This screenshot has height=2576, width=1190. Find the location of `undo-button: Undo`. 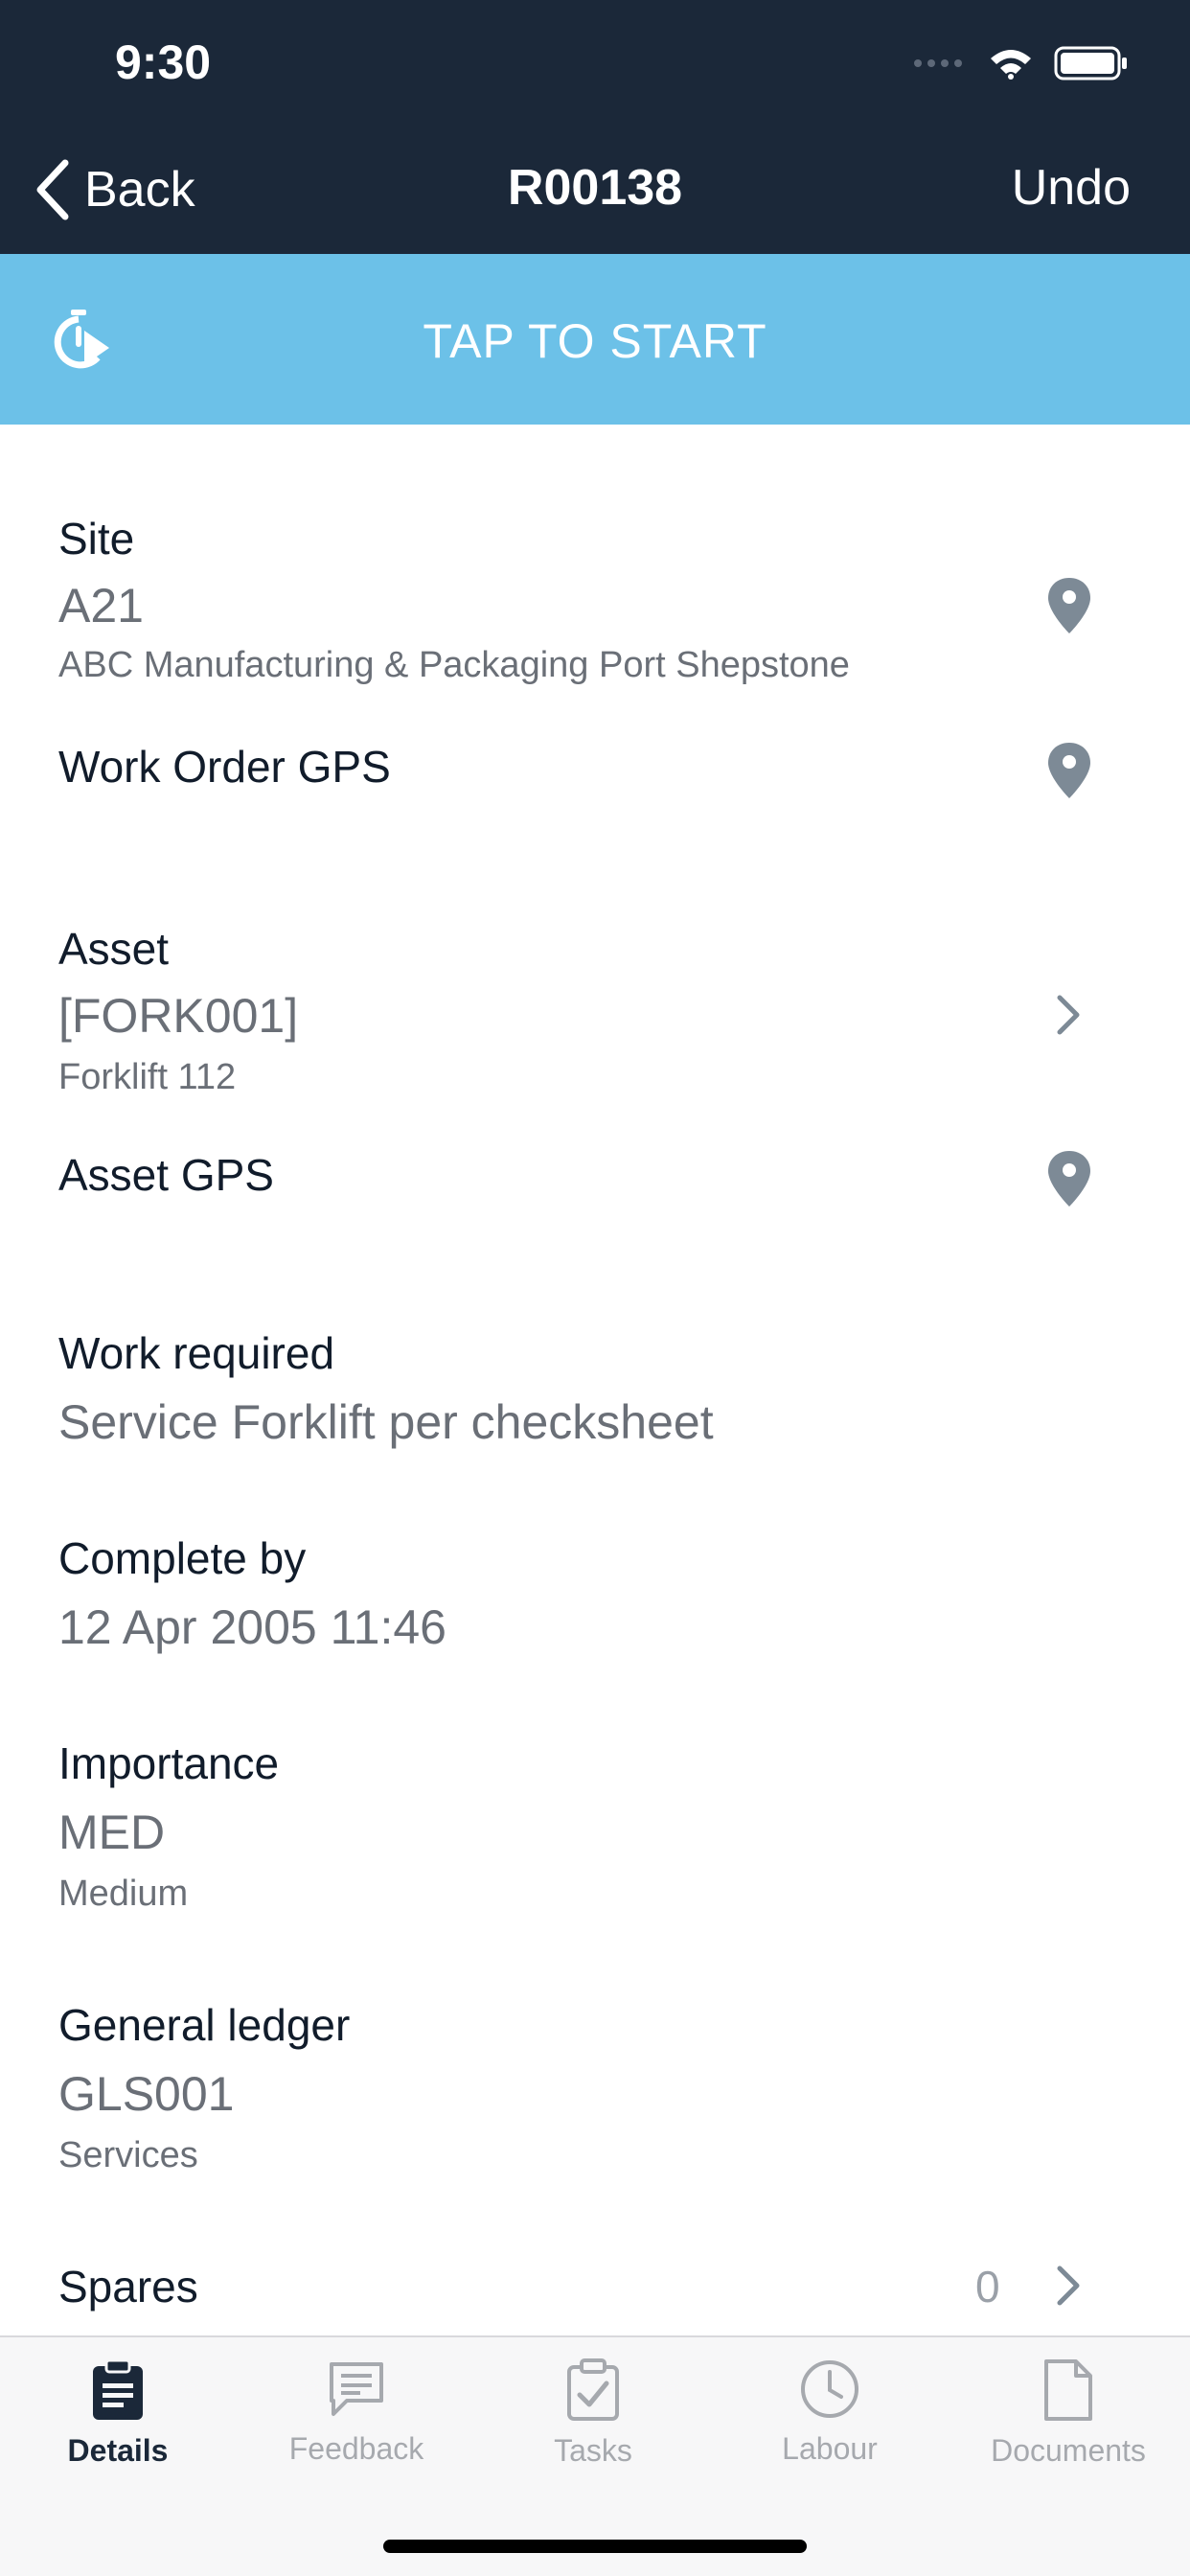

undo-button: Undo is located at coordinates (1071, 188).